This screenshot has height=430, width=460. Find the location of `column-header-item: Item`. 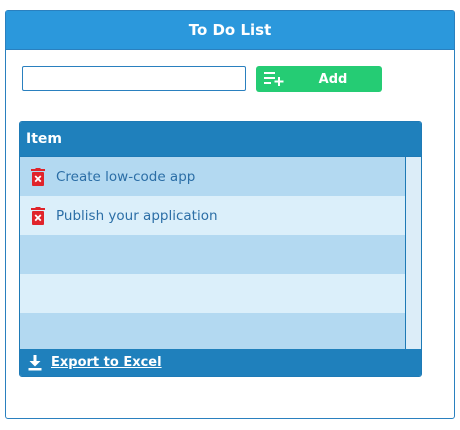

column-header-item: Item is located at coordinates (220, 139).